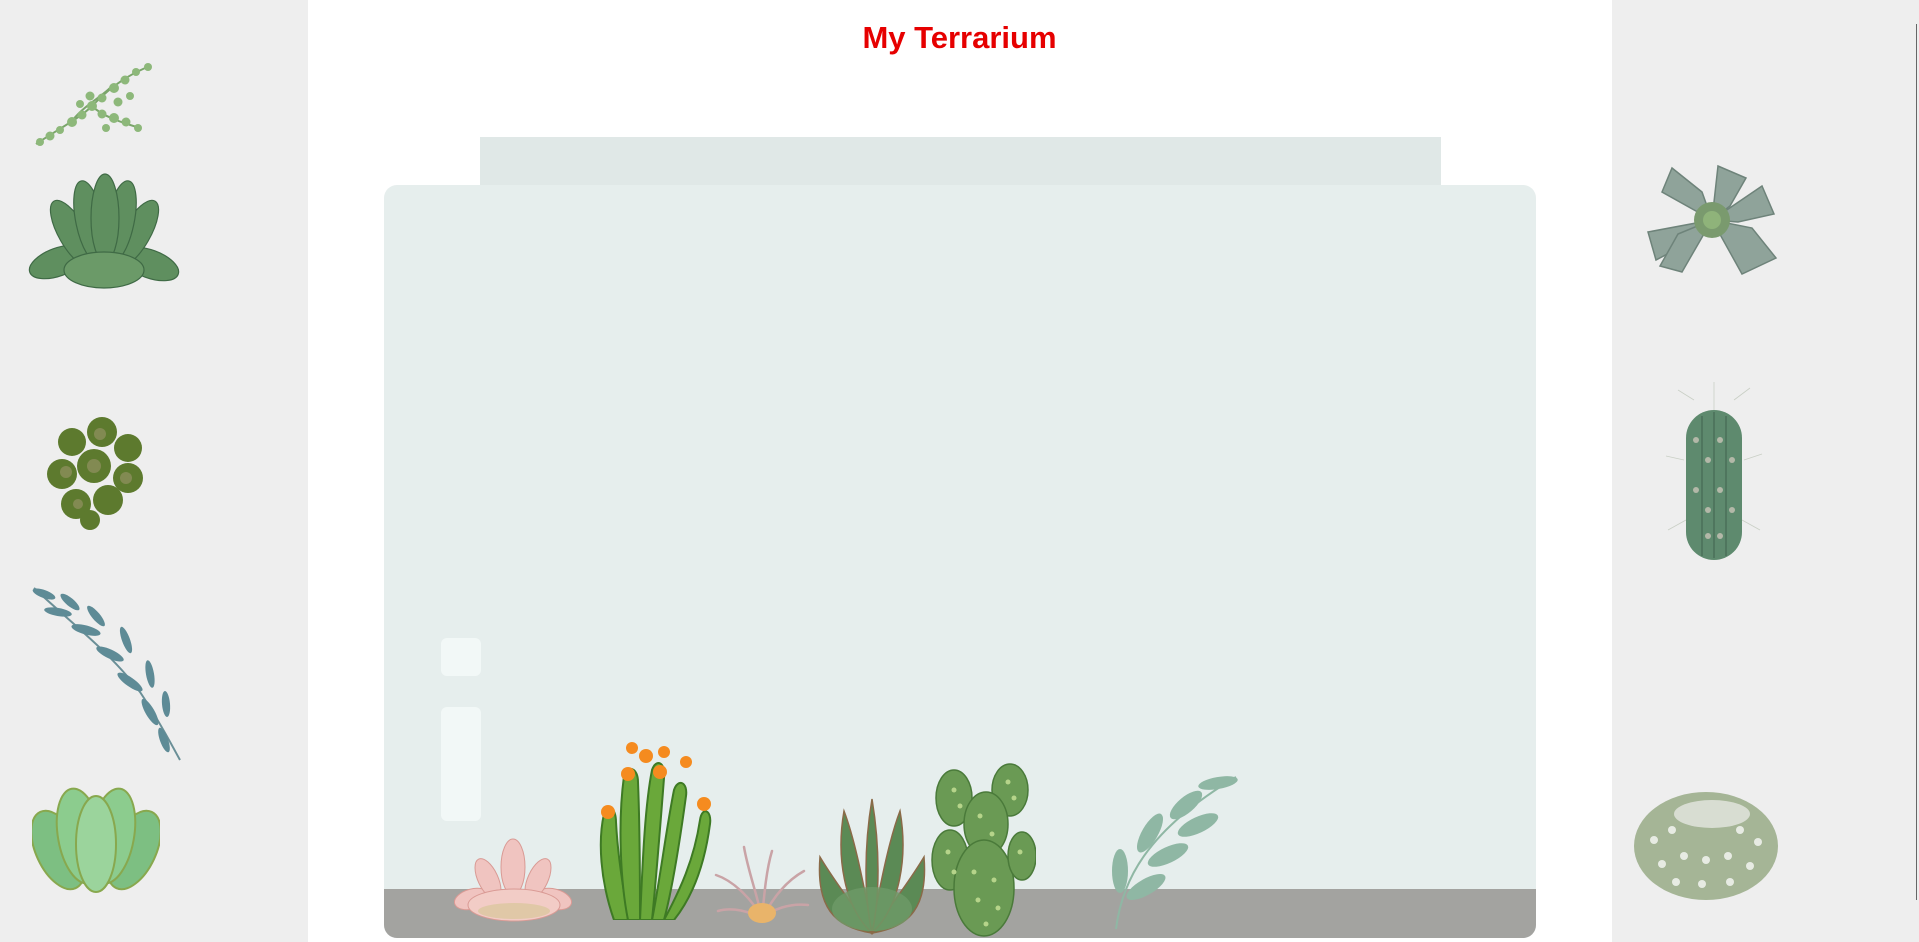  I want to click on jar-glossy-highlight-long, so click(461, 764).